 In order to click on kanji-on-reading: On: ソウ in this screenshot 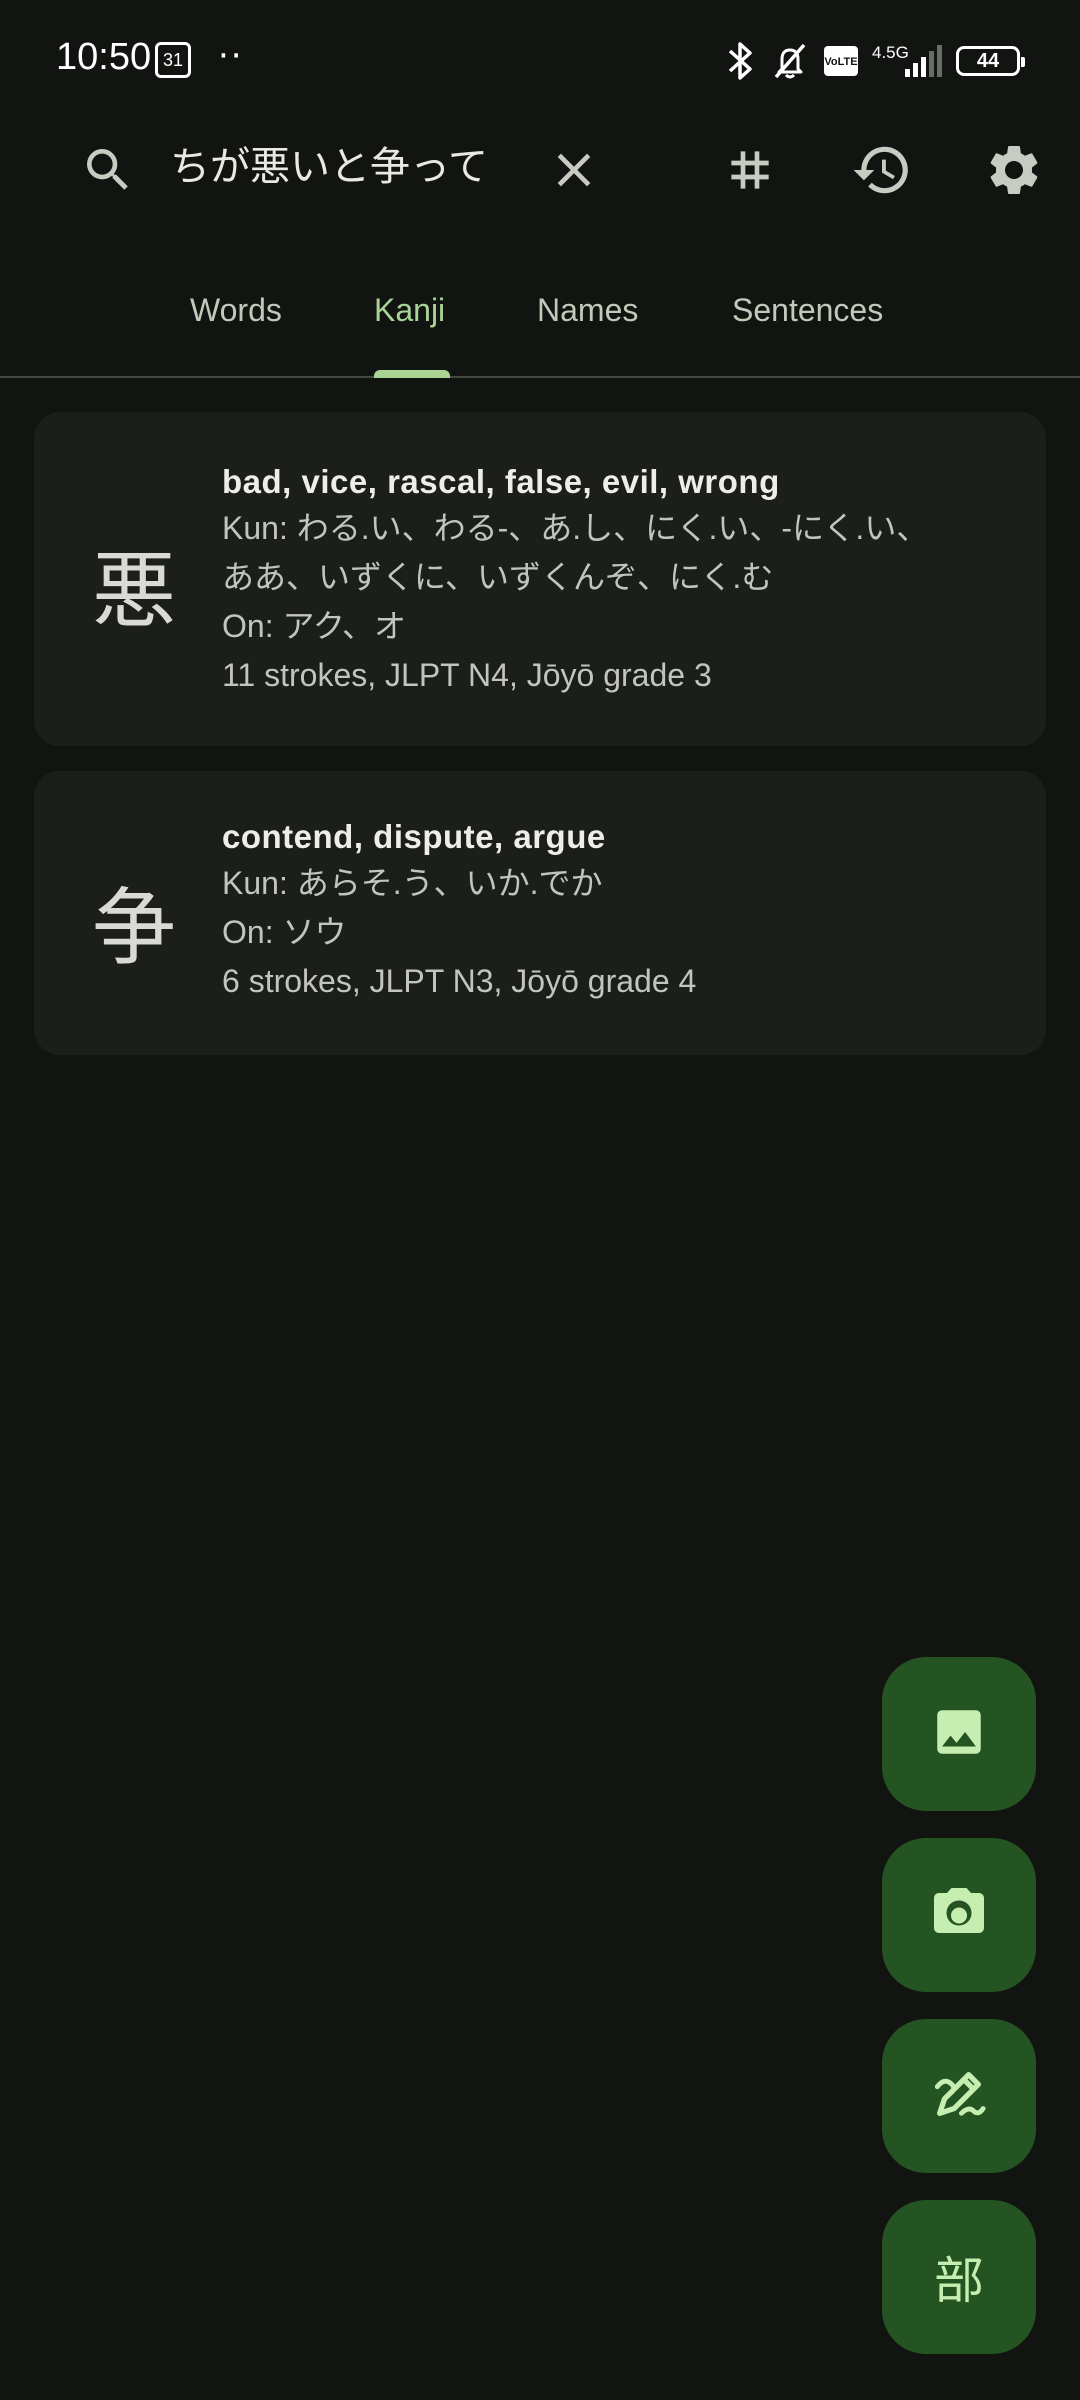, I will do `click(284, 932)`.